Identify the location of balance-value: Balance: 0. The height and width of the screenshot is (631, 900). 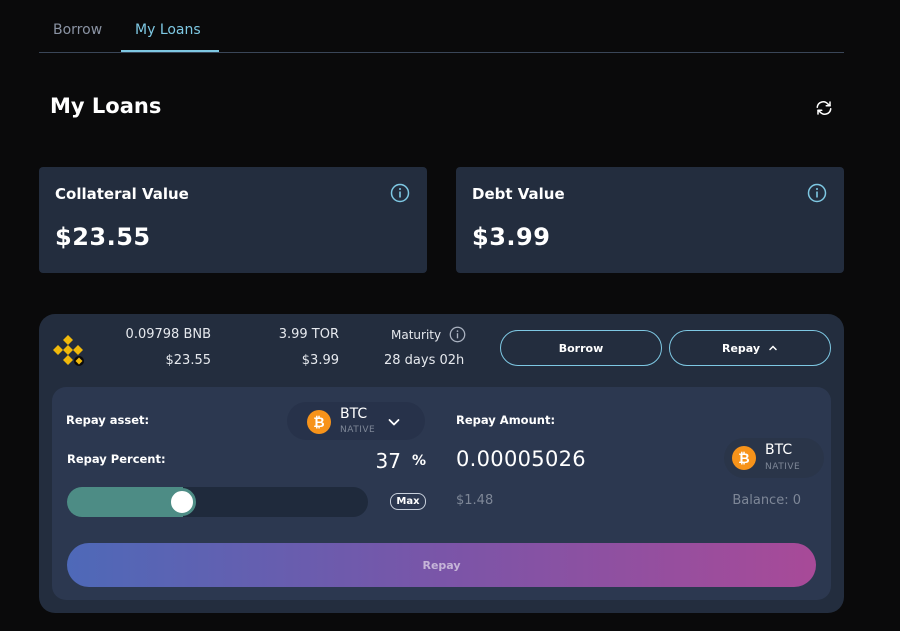
(766, 500).